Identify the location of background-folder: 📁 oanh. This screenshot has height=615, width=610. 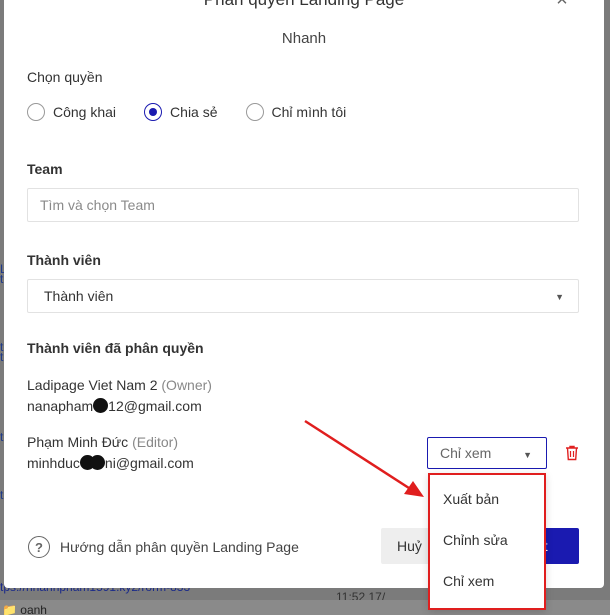
(24, 609).